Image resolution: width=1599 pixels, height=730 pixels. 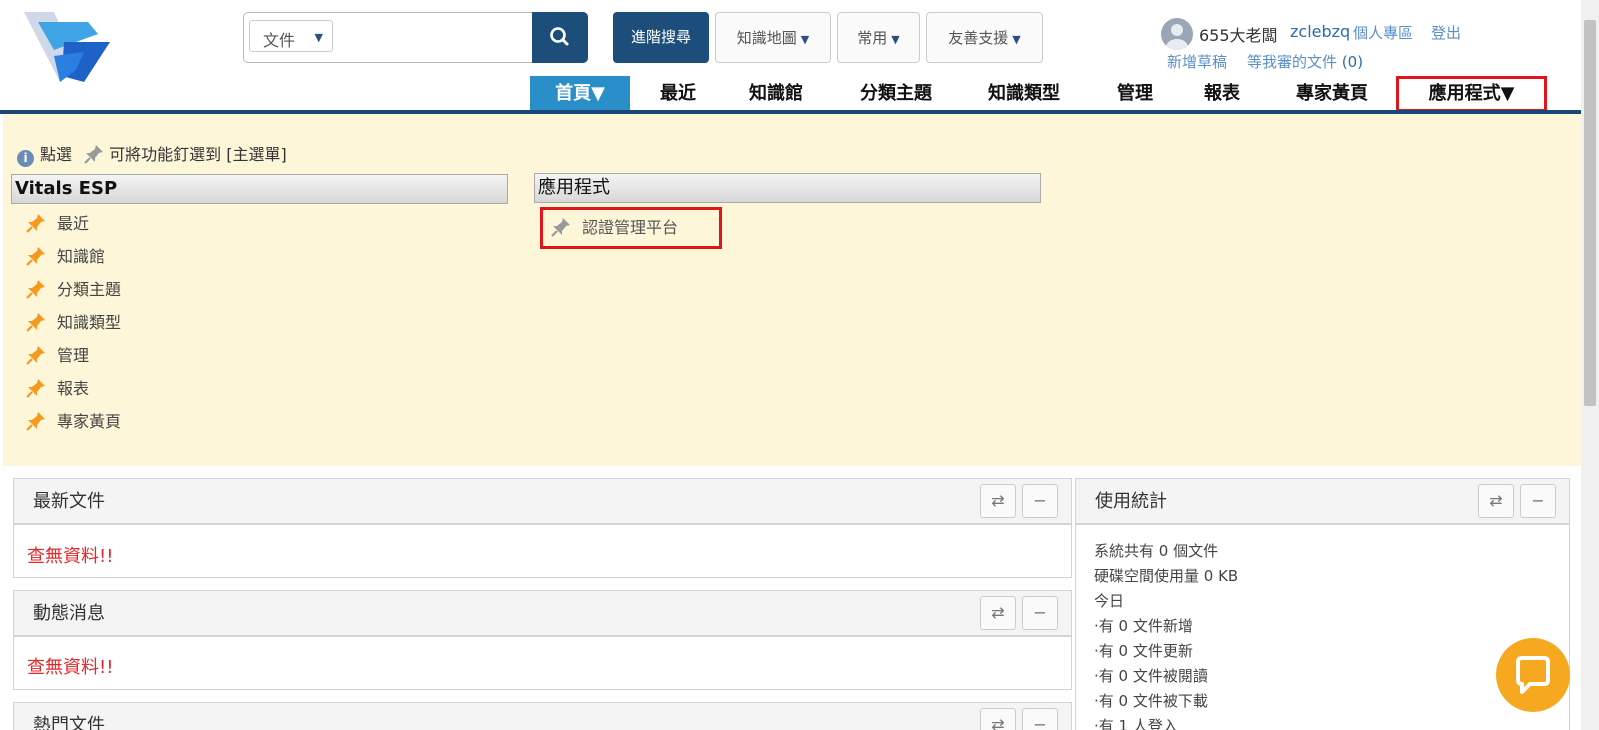 What do you see at coordinates (1024, 94) in the screenshot?
I see `nav-knowledge-type: 知識類型` at bounding box center [1024, 94].